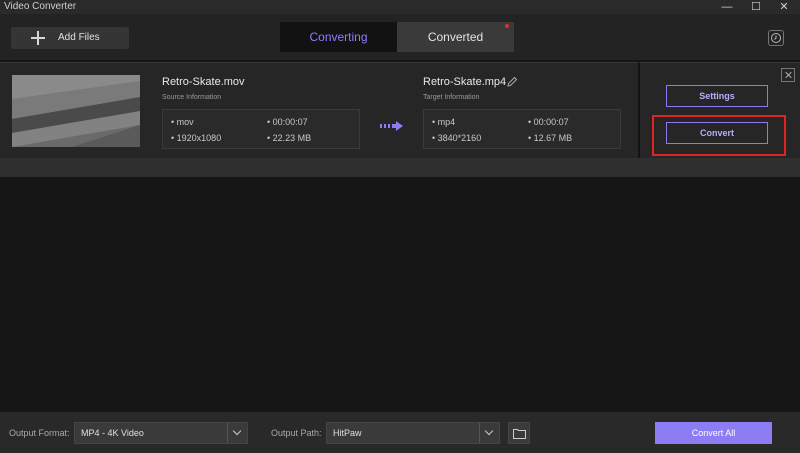  I want to click on output-format-value: MP4 - 4K Video, so click(112, 433).